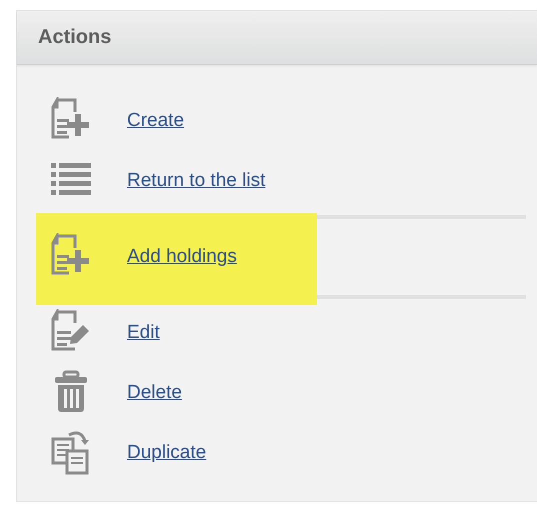 The width and height of the screenshot is (537, 505). I want to click on action-link: Edit, so click(143, 333).